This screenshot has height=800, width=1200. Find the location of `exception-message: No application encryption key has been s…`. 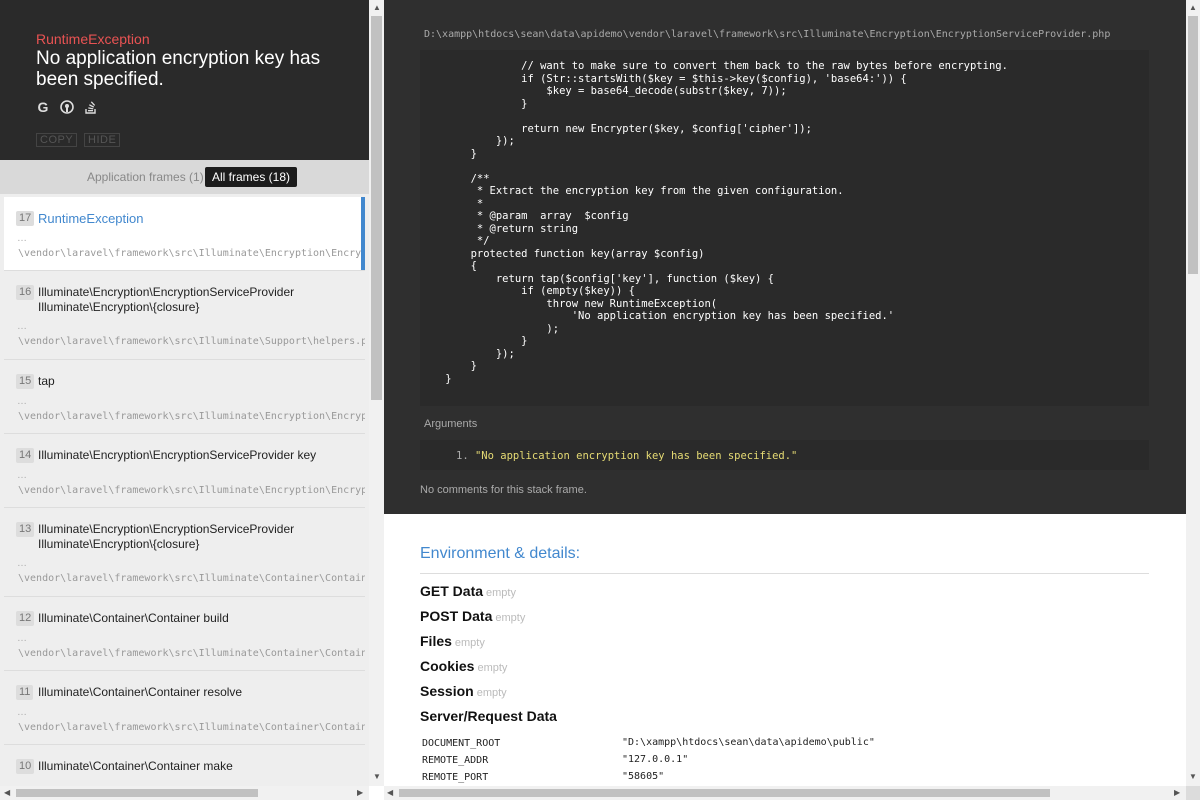

exception-message: No application encryption key has been s… is located at coordinates (178, 69).